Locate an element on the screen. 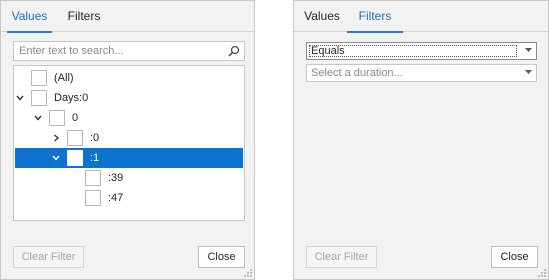  tree-node-label: 0 is located at coordinates (75, 118).